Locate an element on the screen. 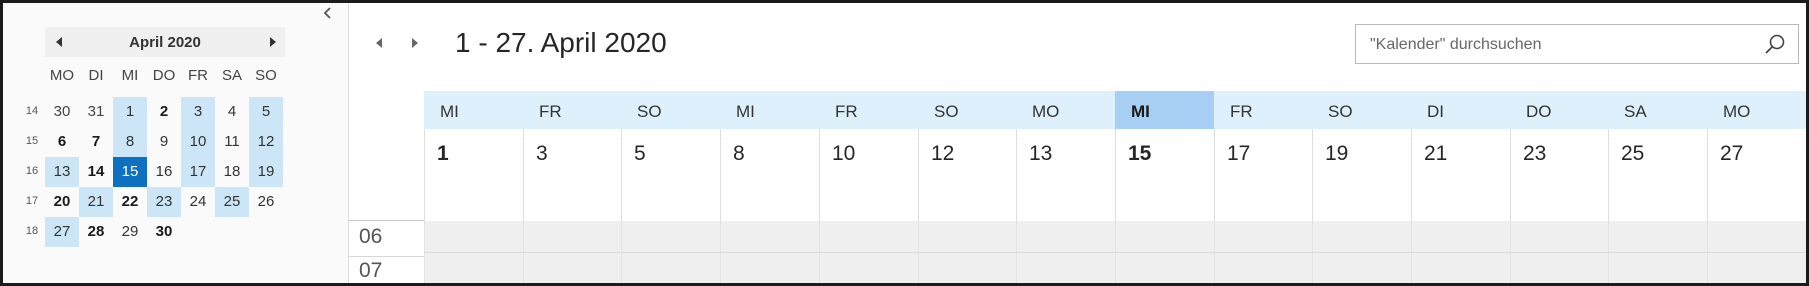 This screenshot has width=1809, height=286. mini-day: 7 is located at coordinates (96, 142).